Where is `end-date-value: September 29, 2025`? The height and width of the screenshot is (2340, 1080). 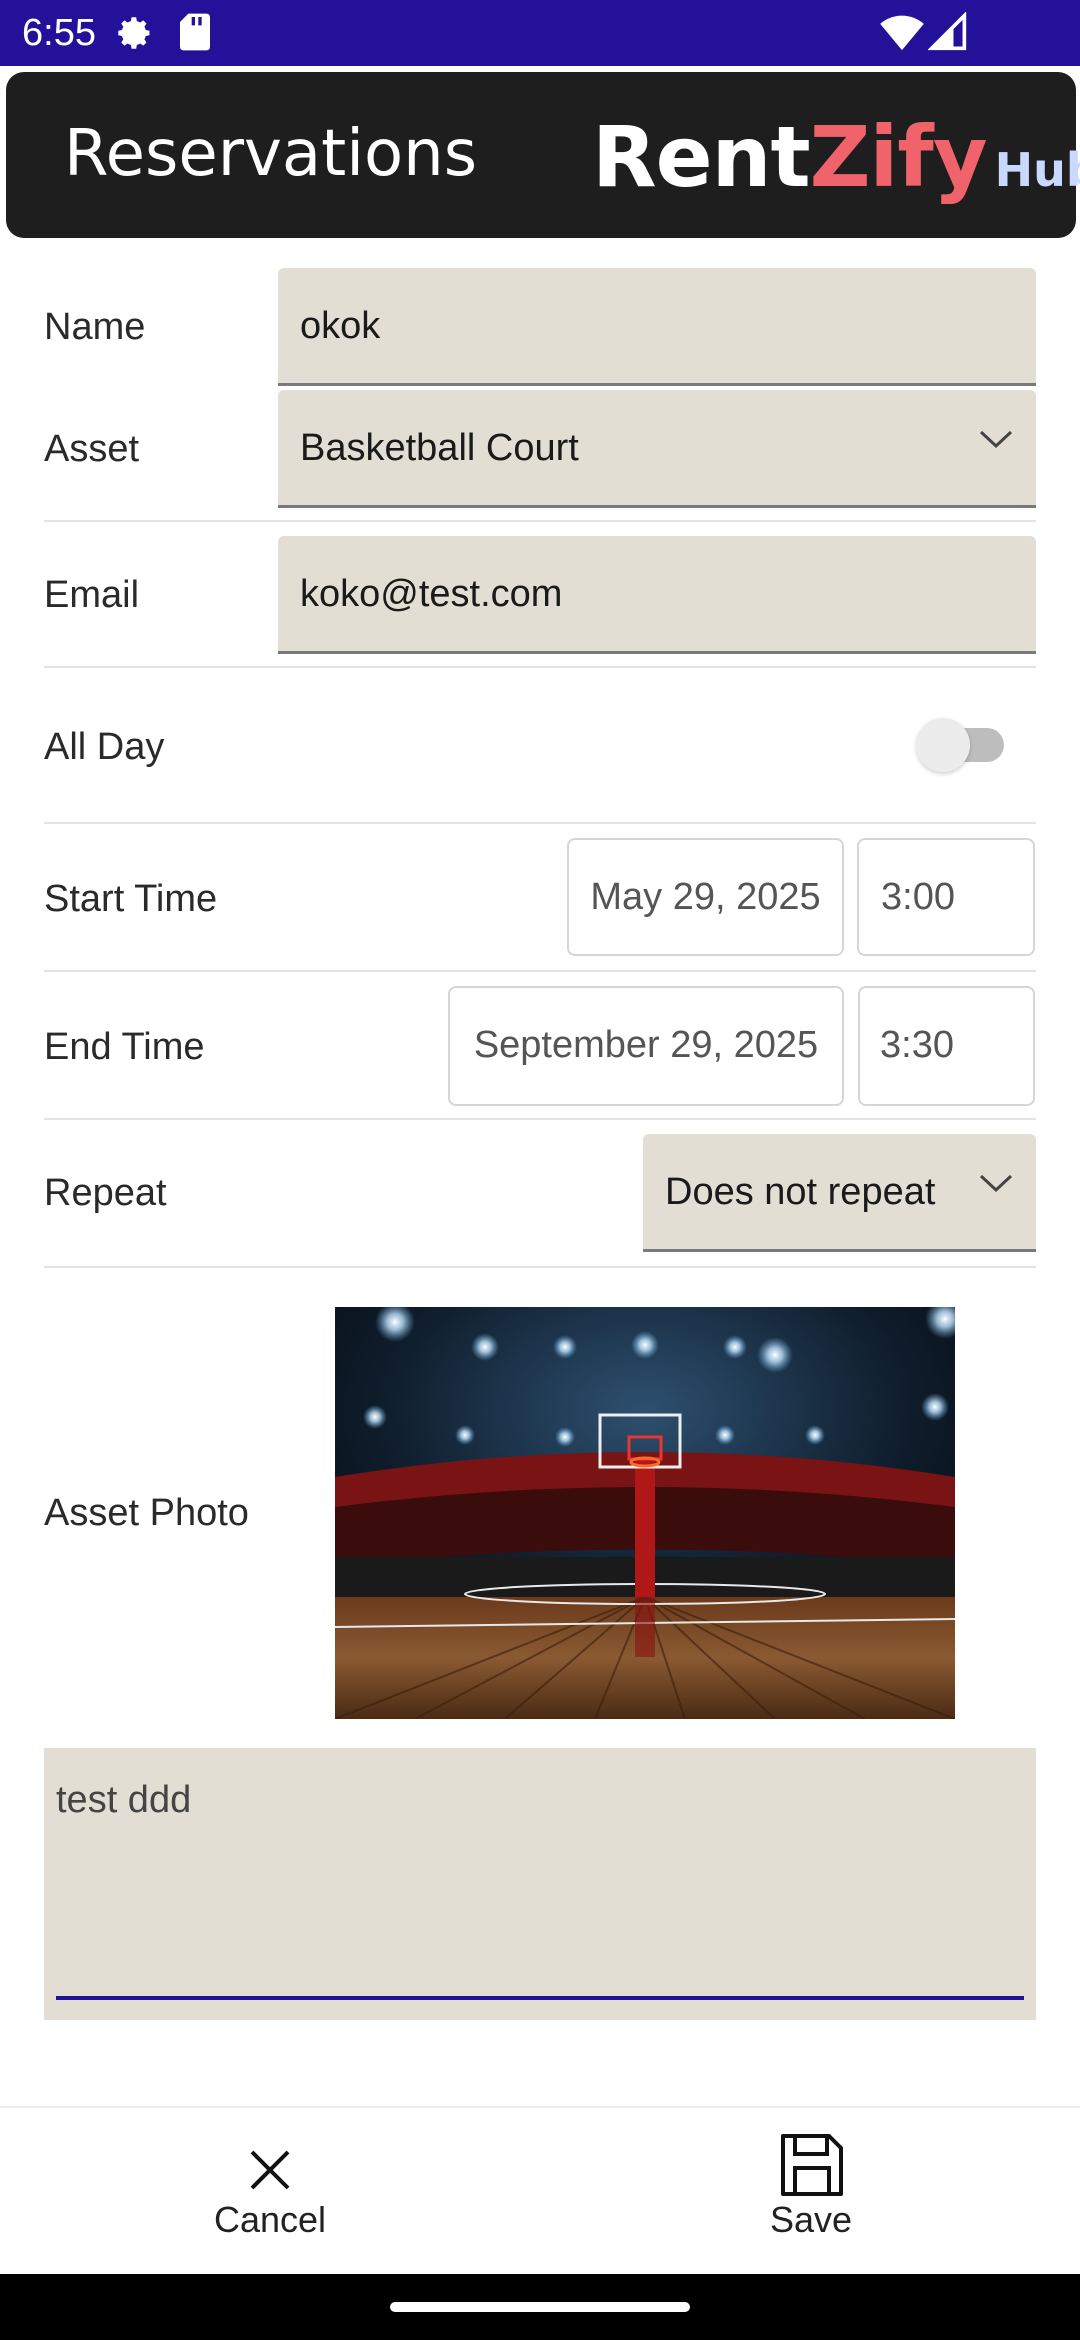
end-date-value: September 29, 2025 is located at coordinates (646, 1045).